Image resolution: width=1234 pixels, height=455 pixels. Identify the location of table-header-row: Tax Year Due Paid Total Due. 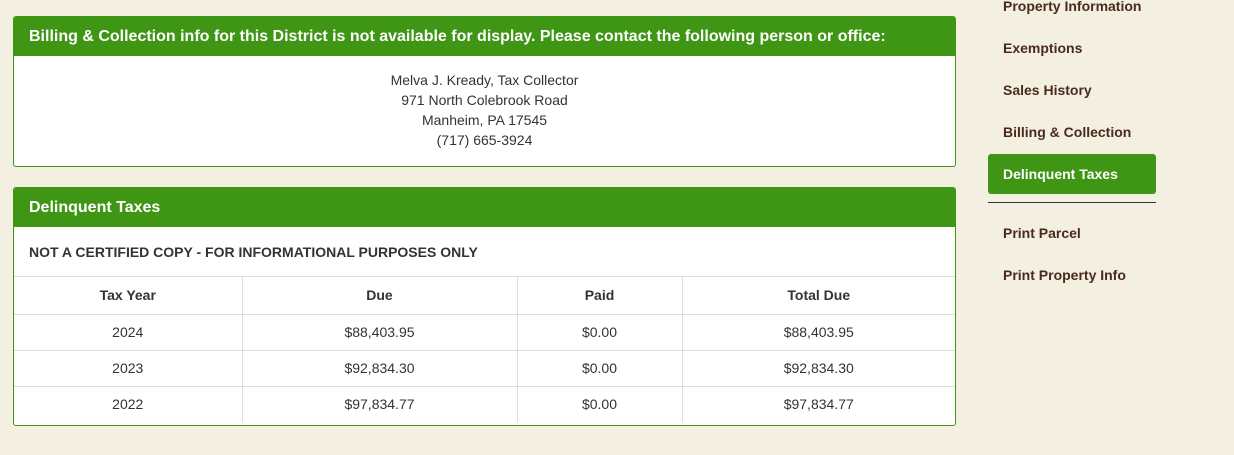
(484, 296).